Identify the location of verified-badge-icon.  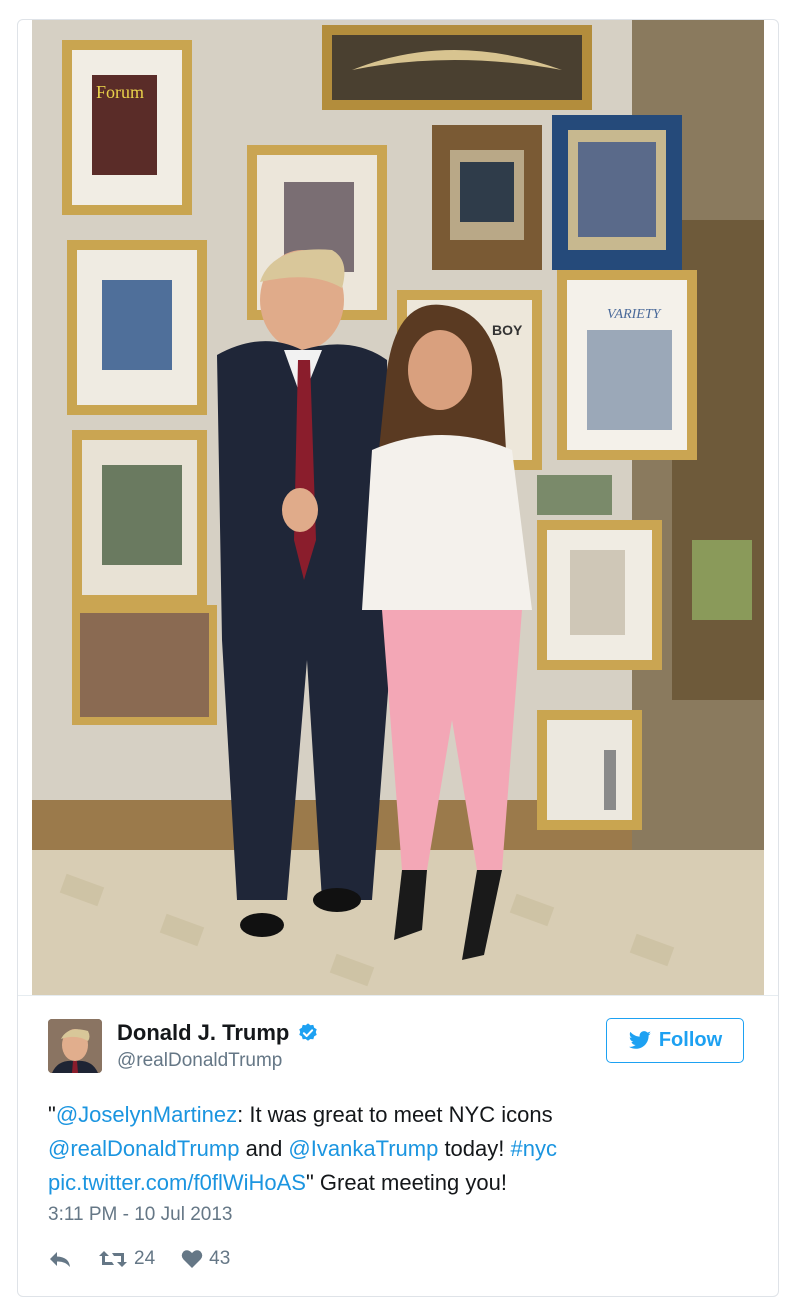
(308, 1032).